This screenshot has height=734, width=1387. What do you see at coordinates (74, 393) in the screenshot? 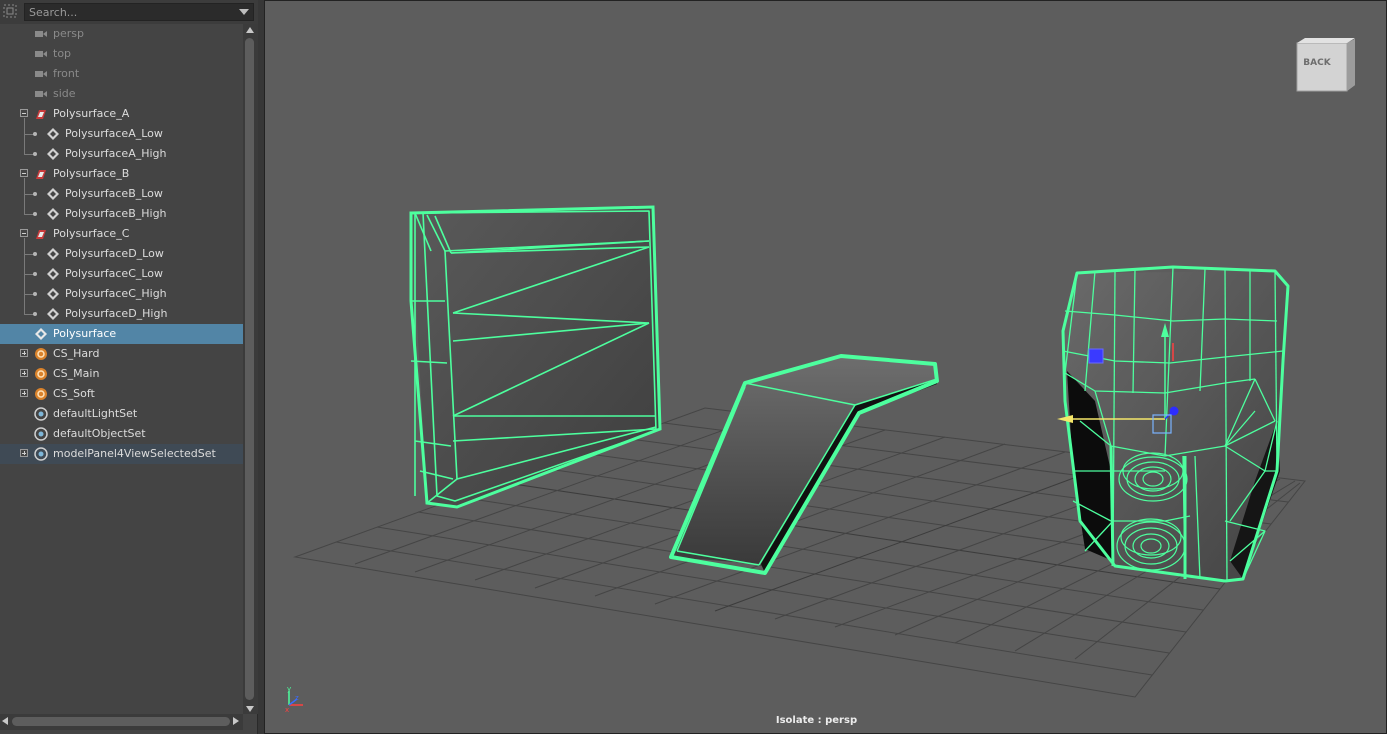
I see `outliner-item-label: CS_Soft` at bounding box center [74, 393].